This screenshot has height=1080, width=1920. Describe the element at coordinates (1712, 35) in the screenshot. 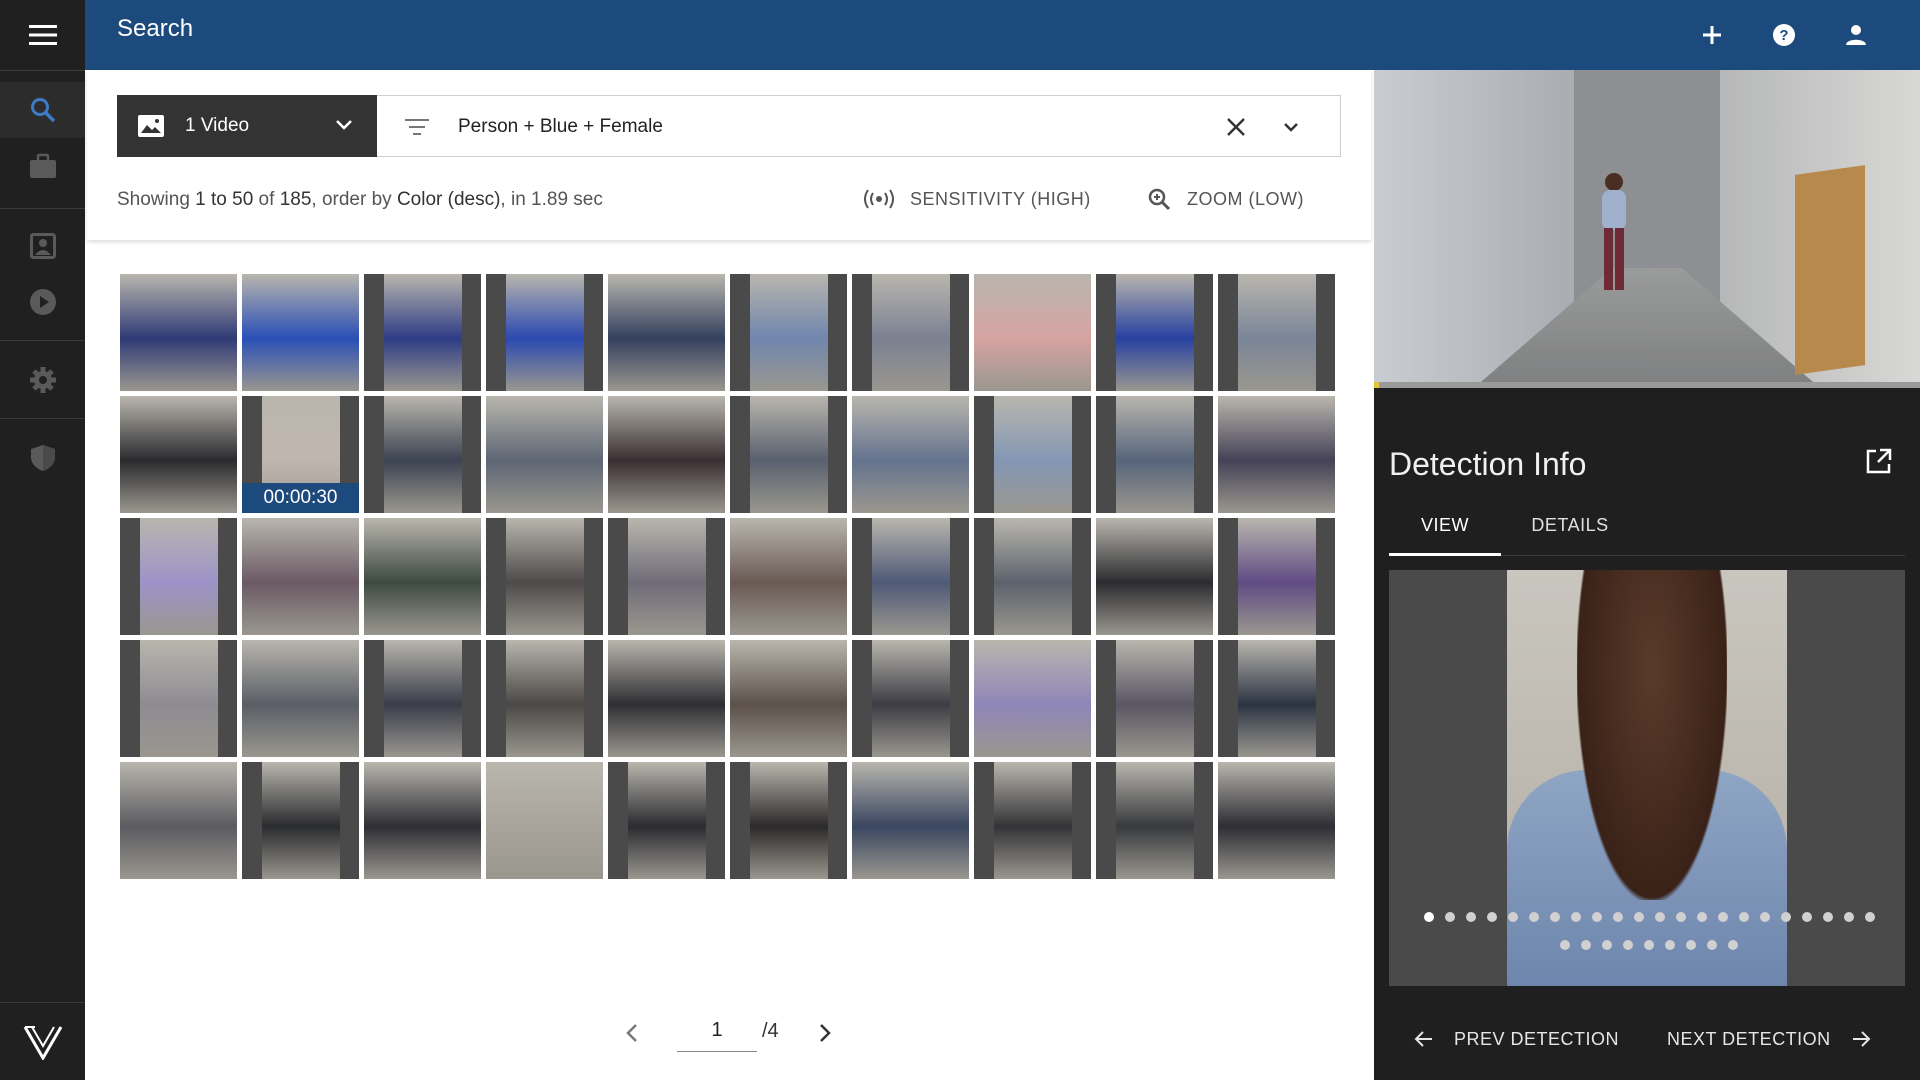

I see `add-button` at that location.